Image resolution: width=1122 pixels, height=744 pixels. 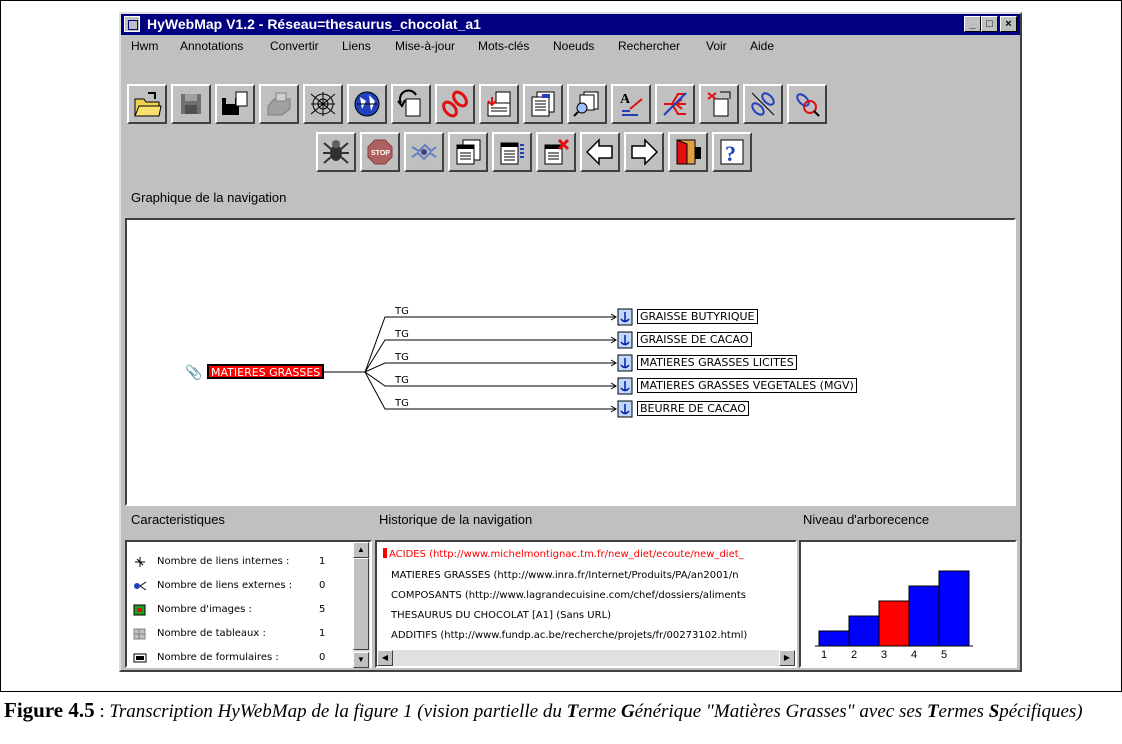 I want to click on link-chain-icon, so click(x=455, y=104).